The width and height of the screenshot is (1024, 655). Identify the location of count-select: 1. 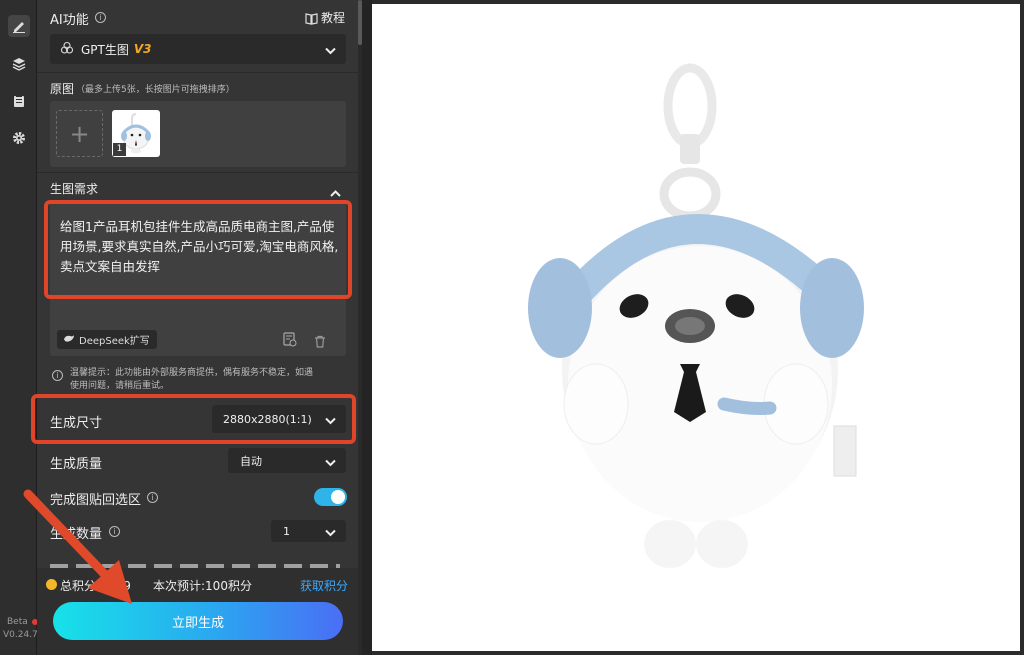
(308, 531).